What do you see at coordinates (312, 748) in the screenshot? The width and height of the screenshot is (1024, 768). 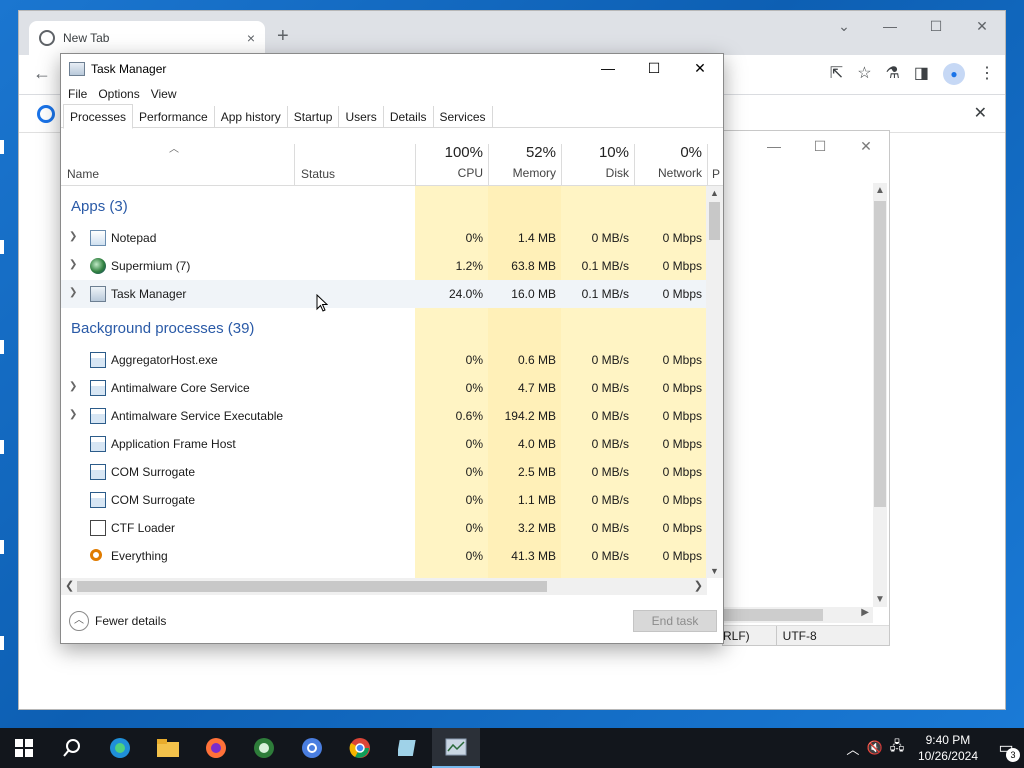 I see `chromium-icon` at bounding box center [312, 748].